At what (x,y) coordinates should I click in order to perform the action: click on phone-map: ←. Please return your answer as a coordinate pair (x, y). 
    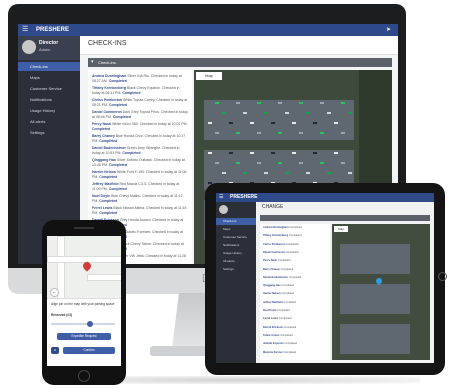
    Looking at the image, I should click on (84, 268).